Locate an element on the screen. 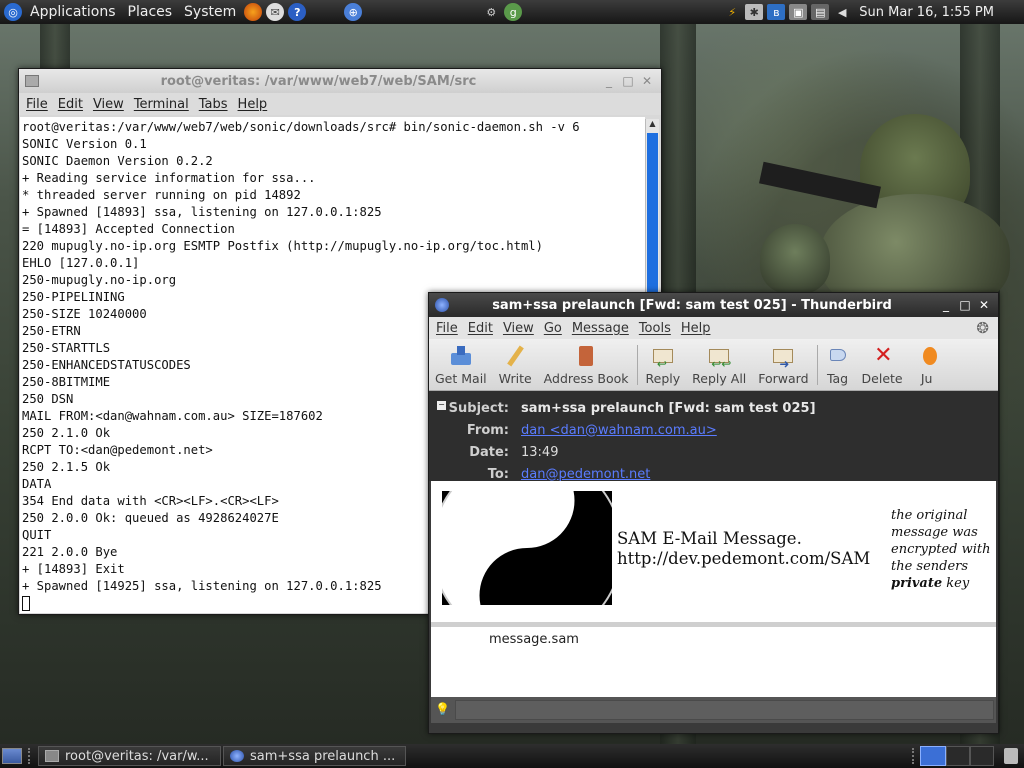 Image resolution: width=1024 pixels, height=768 pixels. terminal-menu-file: File is located at coordinates (37, 104).